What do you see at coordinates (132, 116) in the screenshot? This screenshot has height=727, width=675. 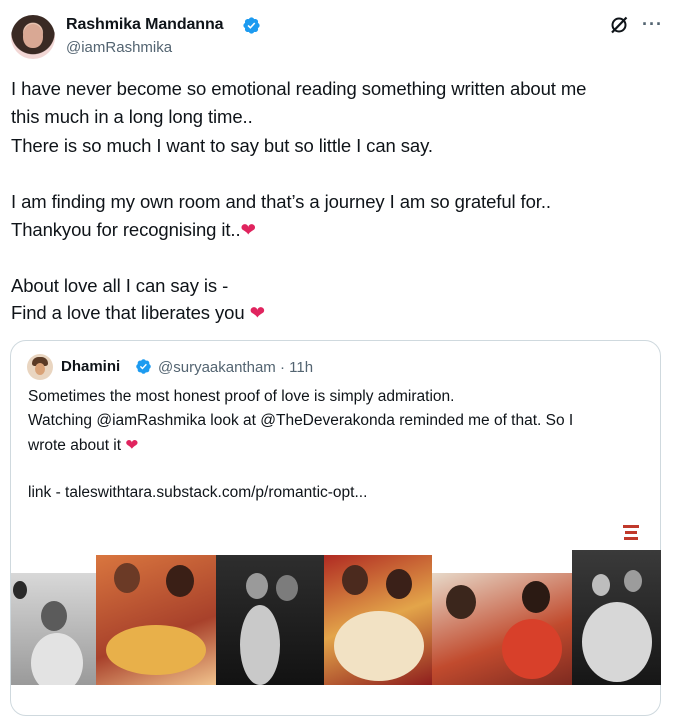 I see `tweet-line-2: this much in a long long time..` at bounding box center [132, 116].